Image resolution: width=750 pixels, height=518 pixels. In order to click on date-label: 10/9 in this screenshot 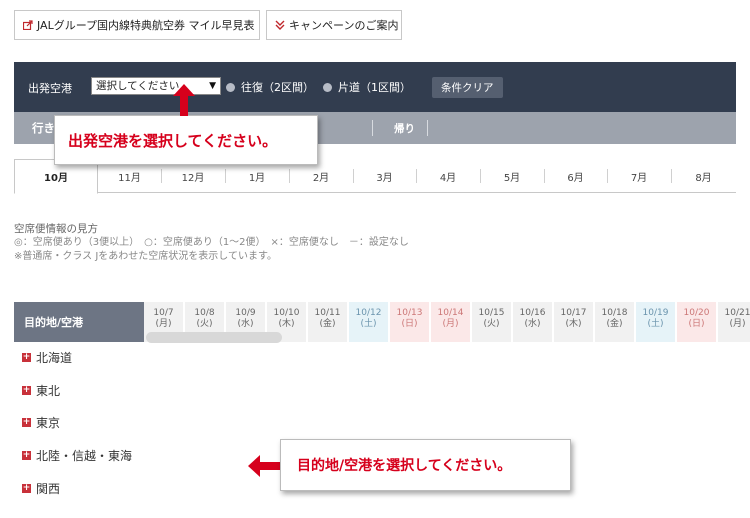, I will do `click(245, 313)`.